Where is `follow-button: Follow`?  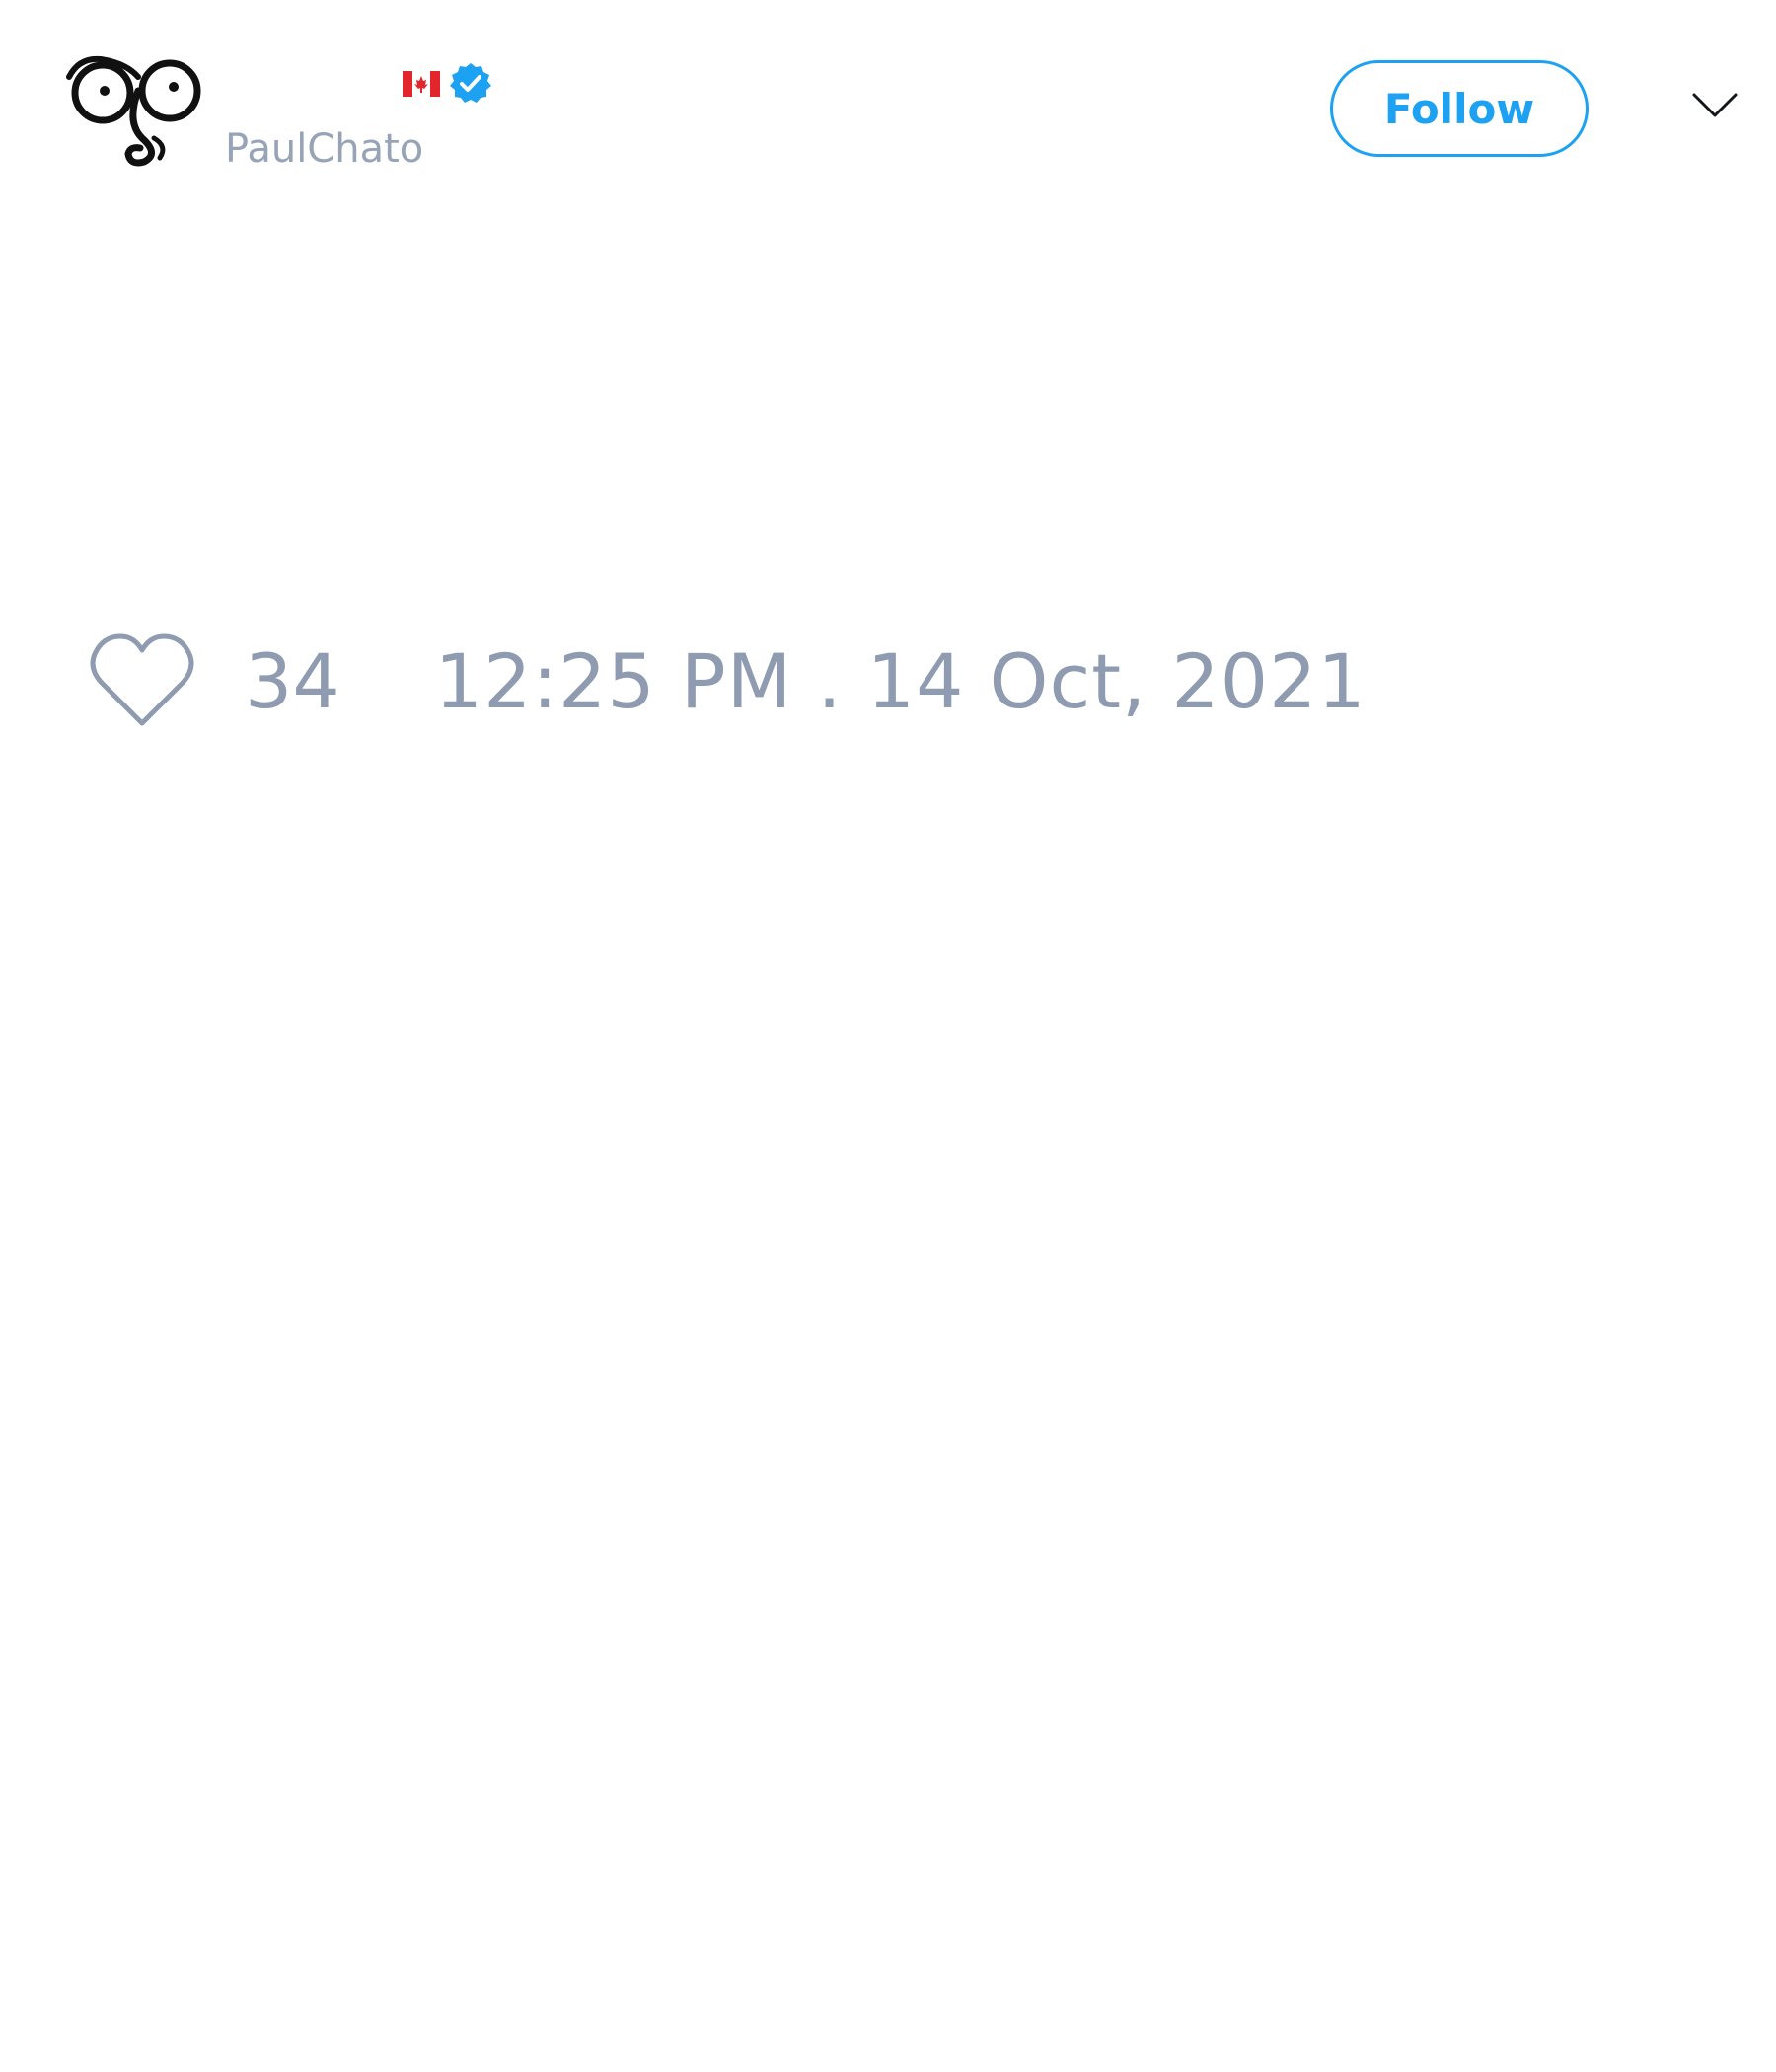
follow-button: Follow is located at coordinates (1460, 109).